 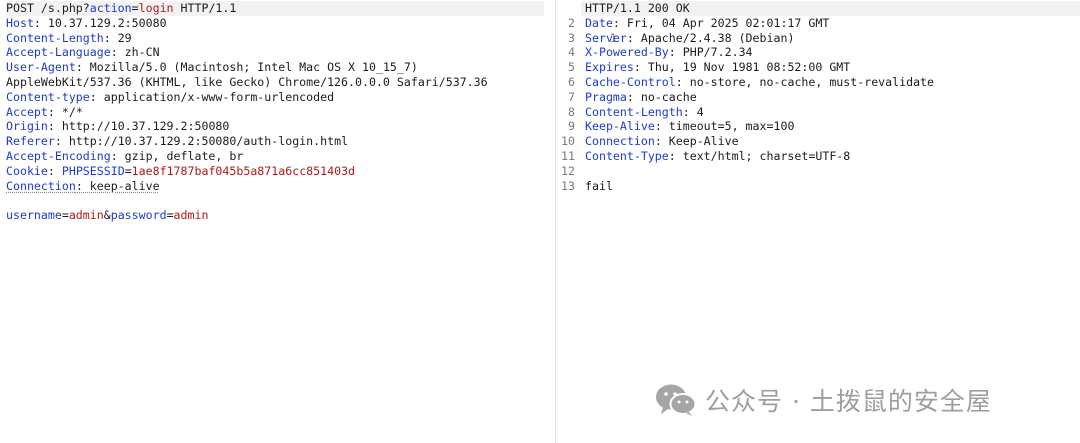 What do you see at coordinates (34, 215) in the screenshot?
I see `body-param-name: username` at bounding box center [34, 215].